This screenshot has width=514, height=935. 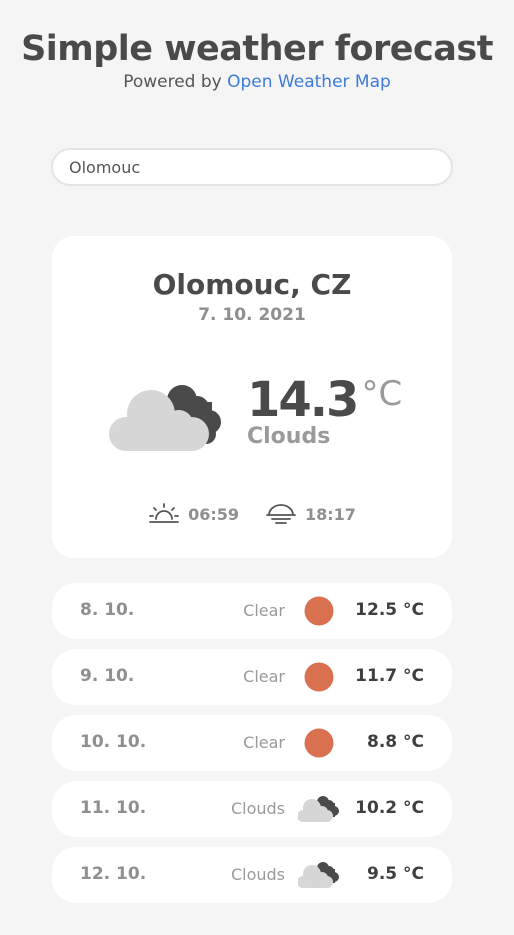 I want to click on forecast-temperature: 12.5 °C, so click(x=389, y=610).